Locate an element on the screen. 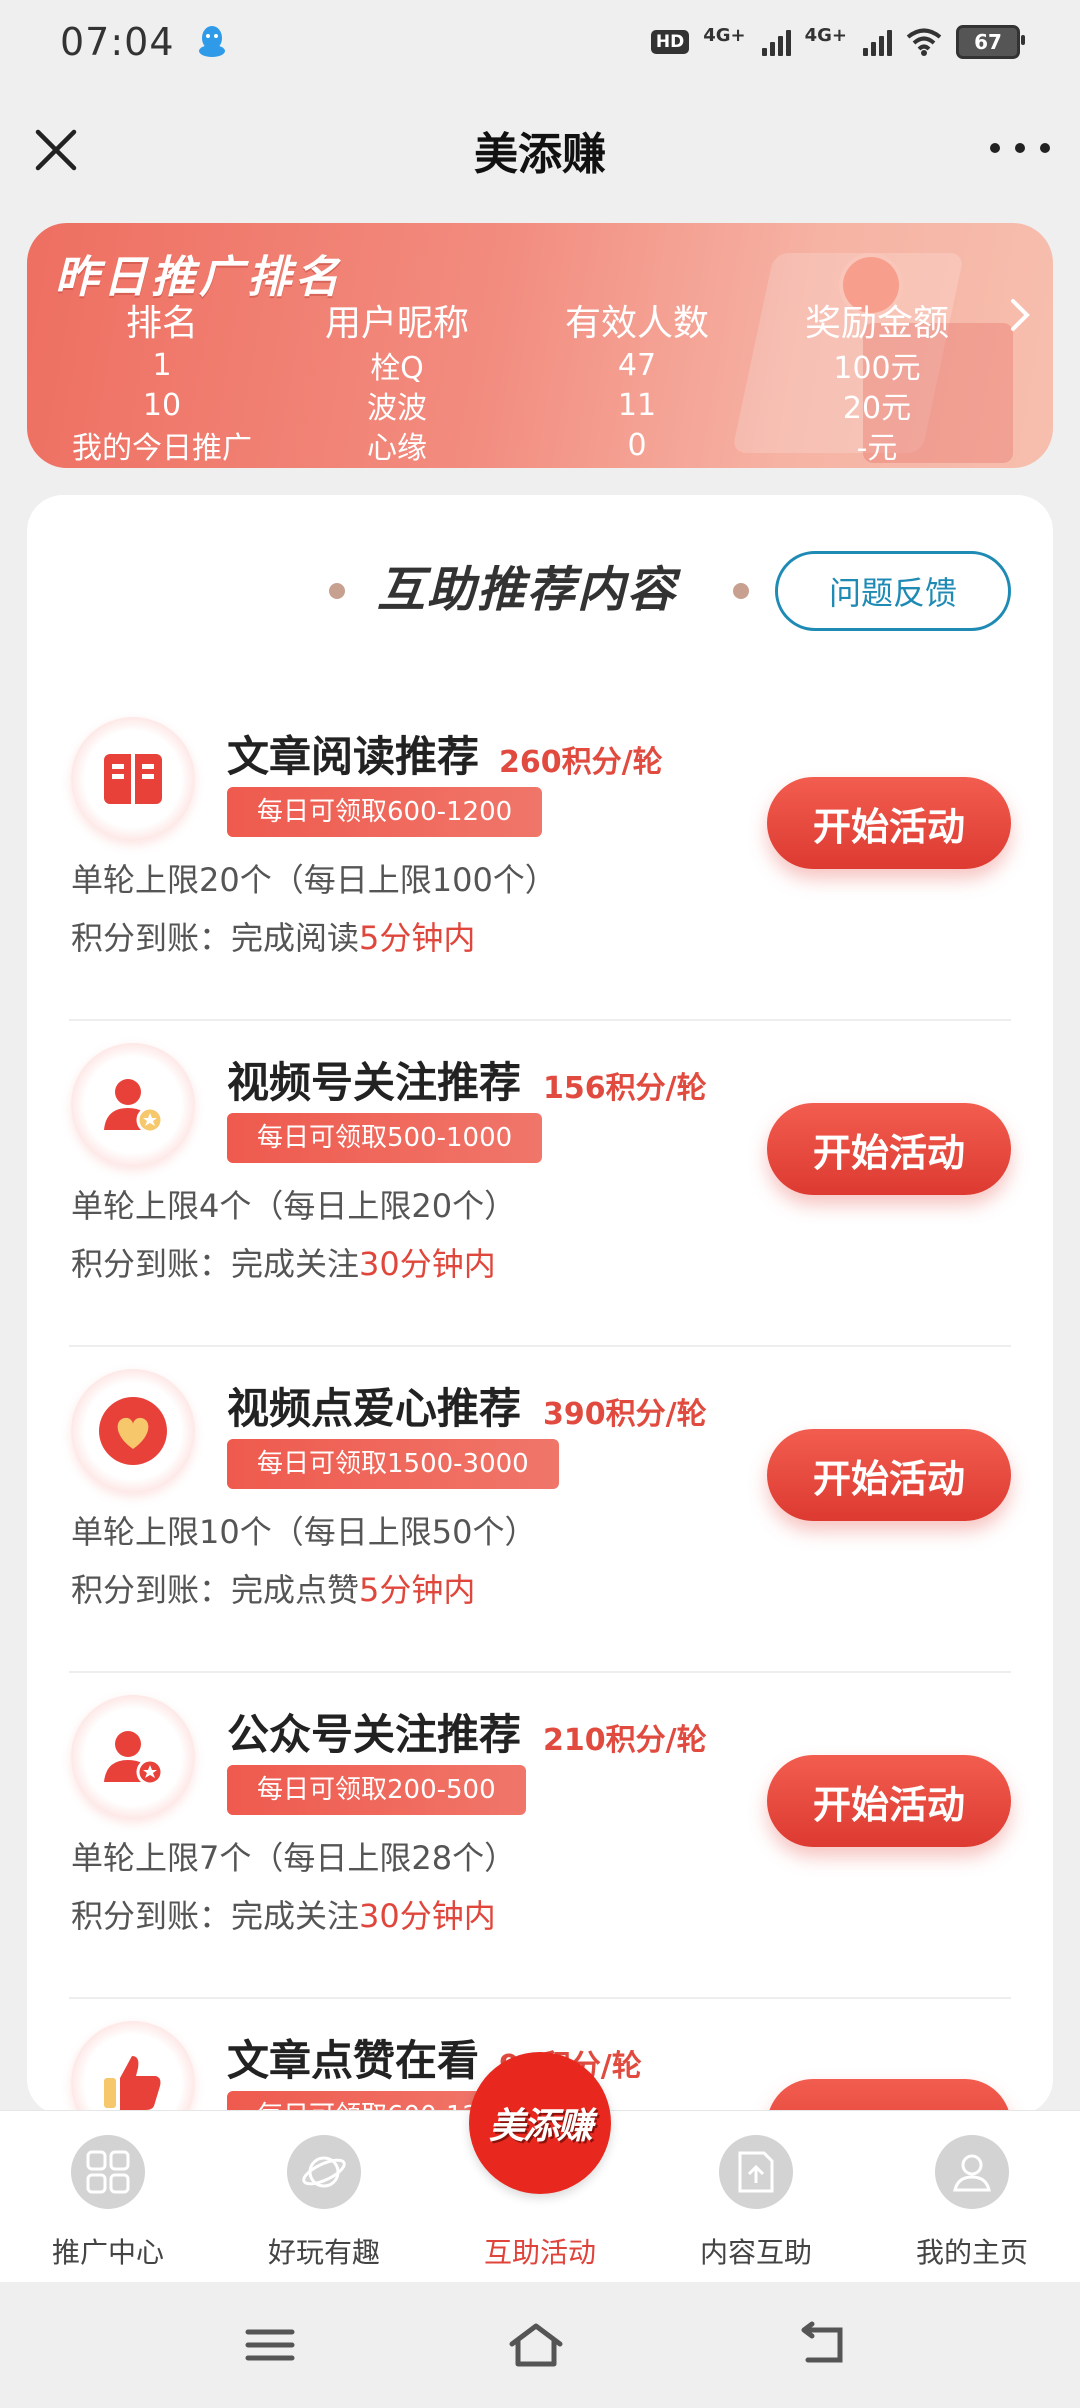 The width and height of the screenshot is (1080, 2408). task-points: 260积分/轮 is located at coordinates (581, 762).